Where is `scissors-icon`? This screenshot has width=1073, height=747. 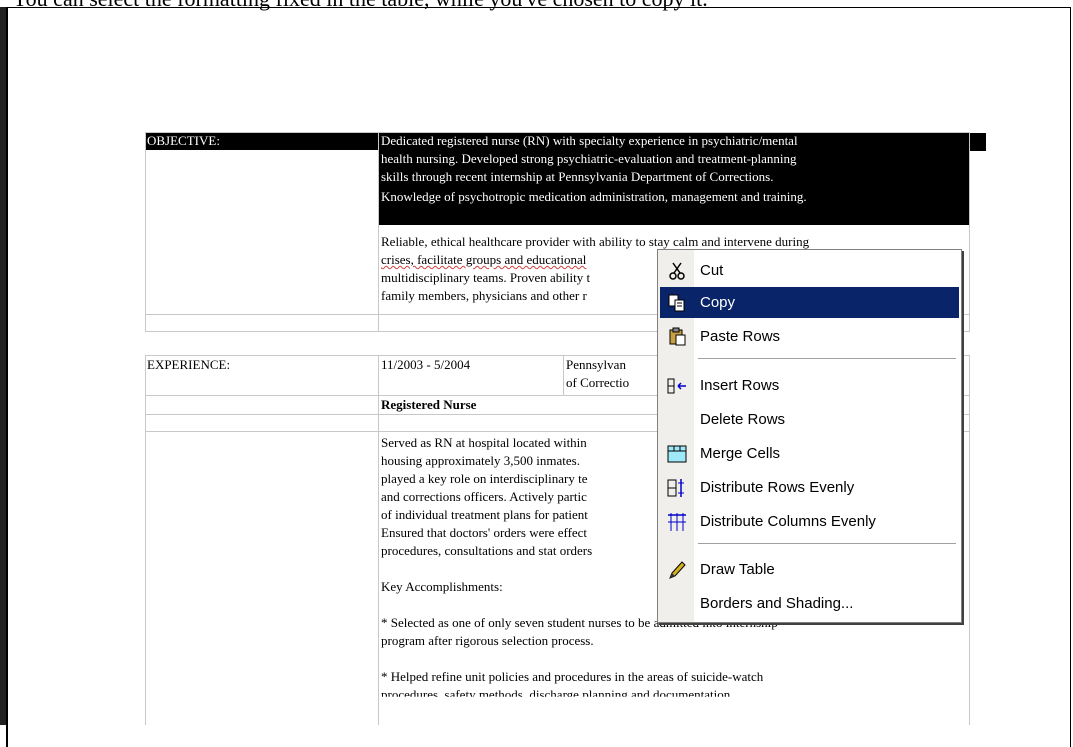
scissors-icon is located at coordinates (677, 270).